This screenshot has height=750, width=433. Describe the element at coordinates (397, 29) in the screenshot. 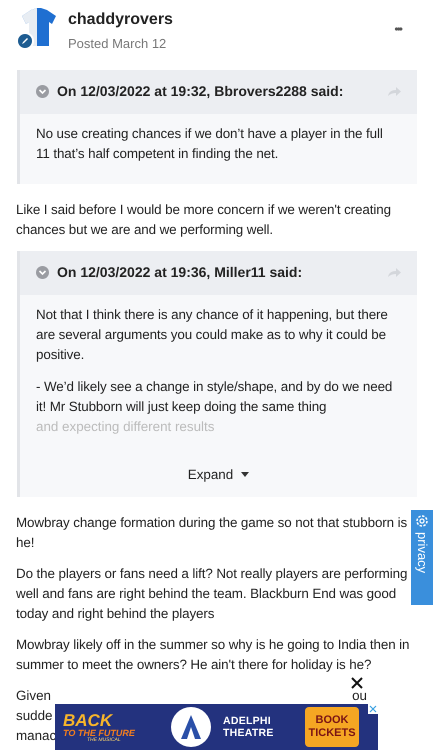

I see `more-options-button: •••` at that location.